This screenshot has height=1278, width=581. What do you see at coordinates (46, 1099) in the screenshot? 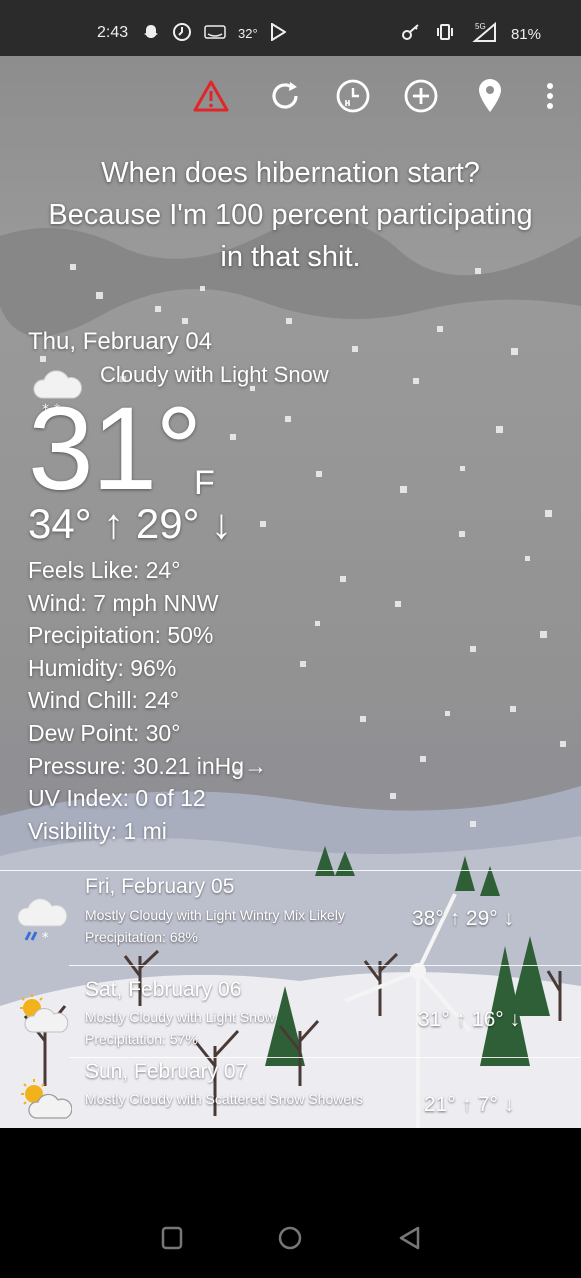
I see `sun-cloud-icon` at bounding box center [46, 1099].